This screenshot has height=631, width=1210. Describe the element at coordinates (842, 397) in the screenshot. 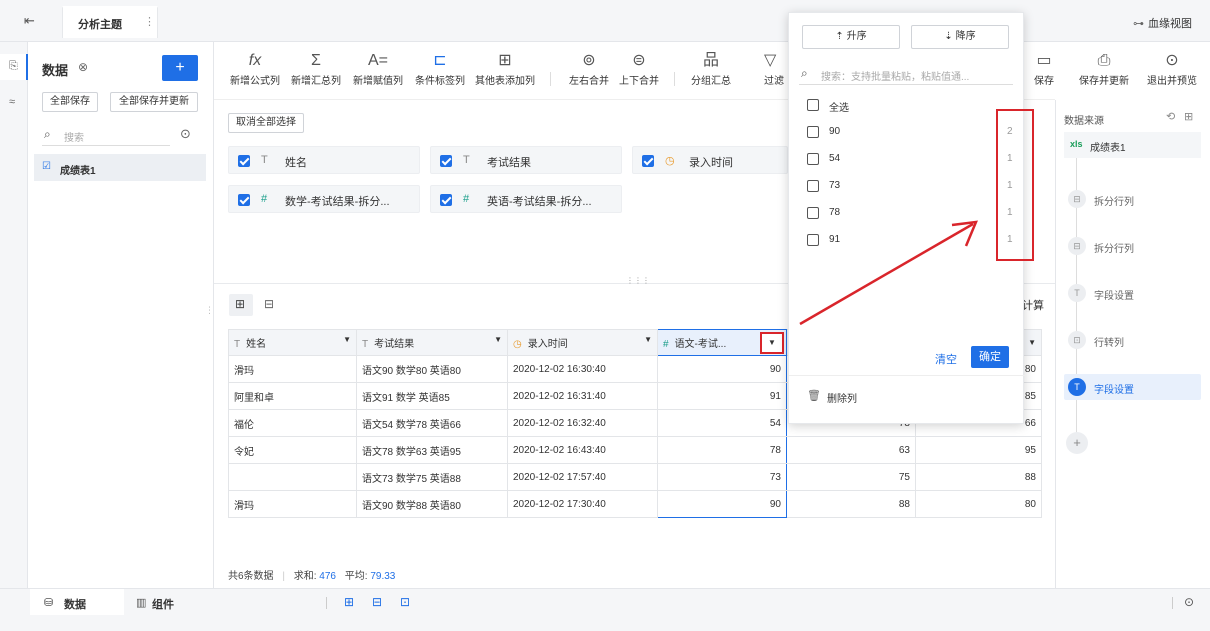

I see `delete-column-button: 删除列` at that location.